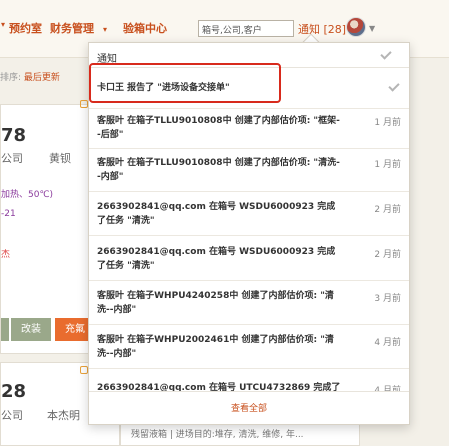 This screenshot has height=446, width=449. I want to click on modify-button: 改装, so click(31, 329).